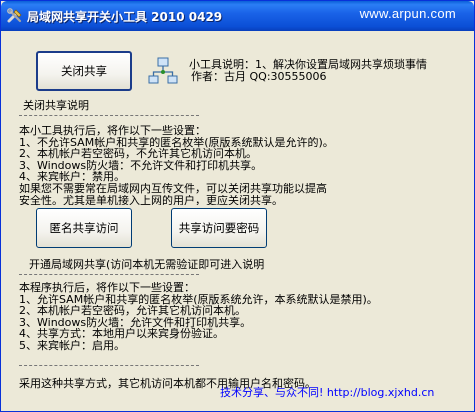  Describe the element at coordinates (56, 105) in the screenshot. I see `close-share-section-title: 关闭共享说明` at that location.